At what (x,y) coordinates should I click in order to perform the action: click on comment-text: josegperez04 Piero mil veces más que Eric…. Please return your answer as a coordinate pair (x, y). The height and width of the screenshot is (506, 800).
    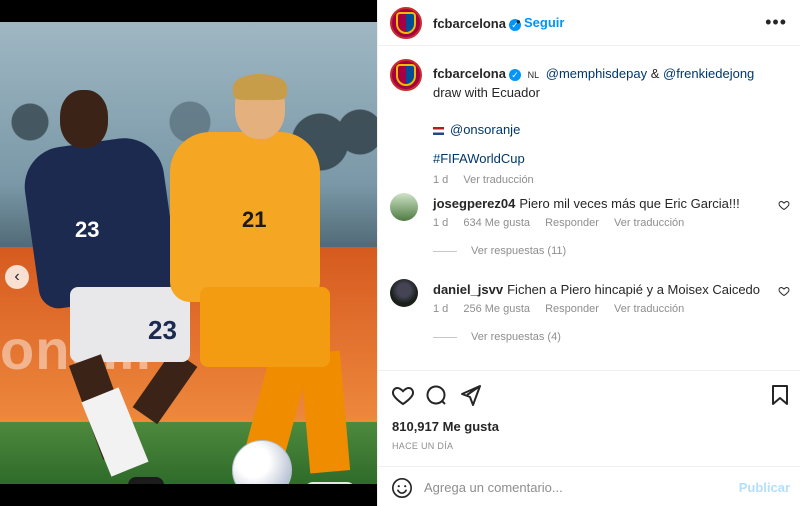
    Looking at the image, I should click on (598, 203).